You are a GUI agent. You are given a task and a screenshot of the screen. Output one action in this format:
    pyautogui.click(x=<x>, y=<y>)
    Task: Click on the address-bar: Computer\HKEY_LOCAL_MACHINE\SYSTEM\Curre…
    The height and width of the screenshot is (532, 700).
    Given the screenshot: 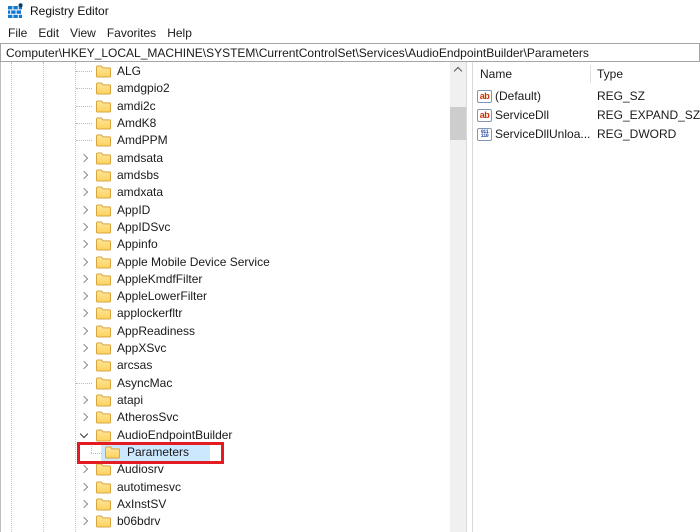 What is the action you would take?
    pyautogui.click(x=350, y=52)
    